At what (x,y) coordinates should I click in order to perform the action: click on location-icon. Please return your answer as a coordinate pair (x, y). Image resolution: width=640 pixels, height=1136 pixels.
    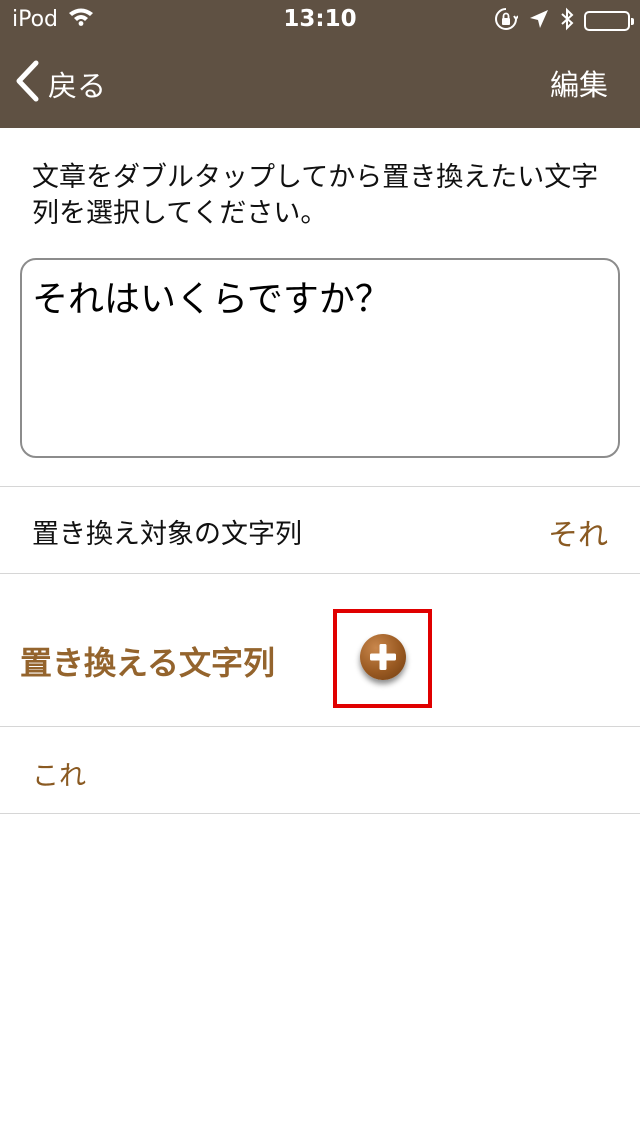
    Looking at the image, I should click on (539, 21).